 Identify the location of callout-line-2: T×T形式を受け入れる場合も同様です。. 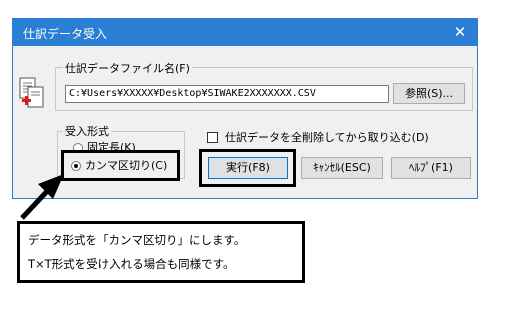
(131, 264).